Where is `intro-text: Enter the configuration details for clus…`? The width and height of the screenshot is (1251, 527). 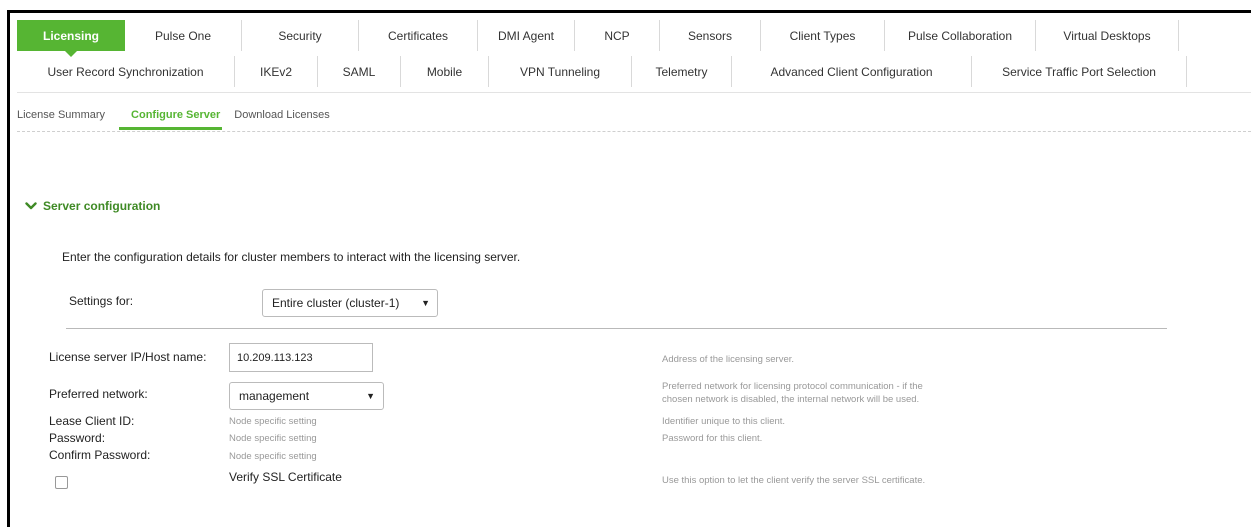 intro-text: Enter the configuration details for clus… is located at coordinates (291, 257).